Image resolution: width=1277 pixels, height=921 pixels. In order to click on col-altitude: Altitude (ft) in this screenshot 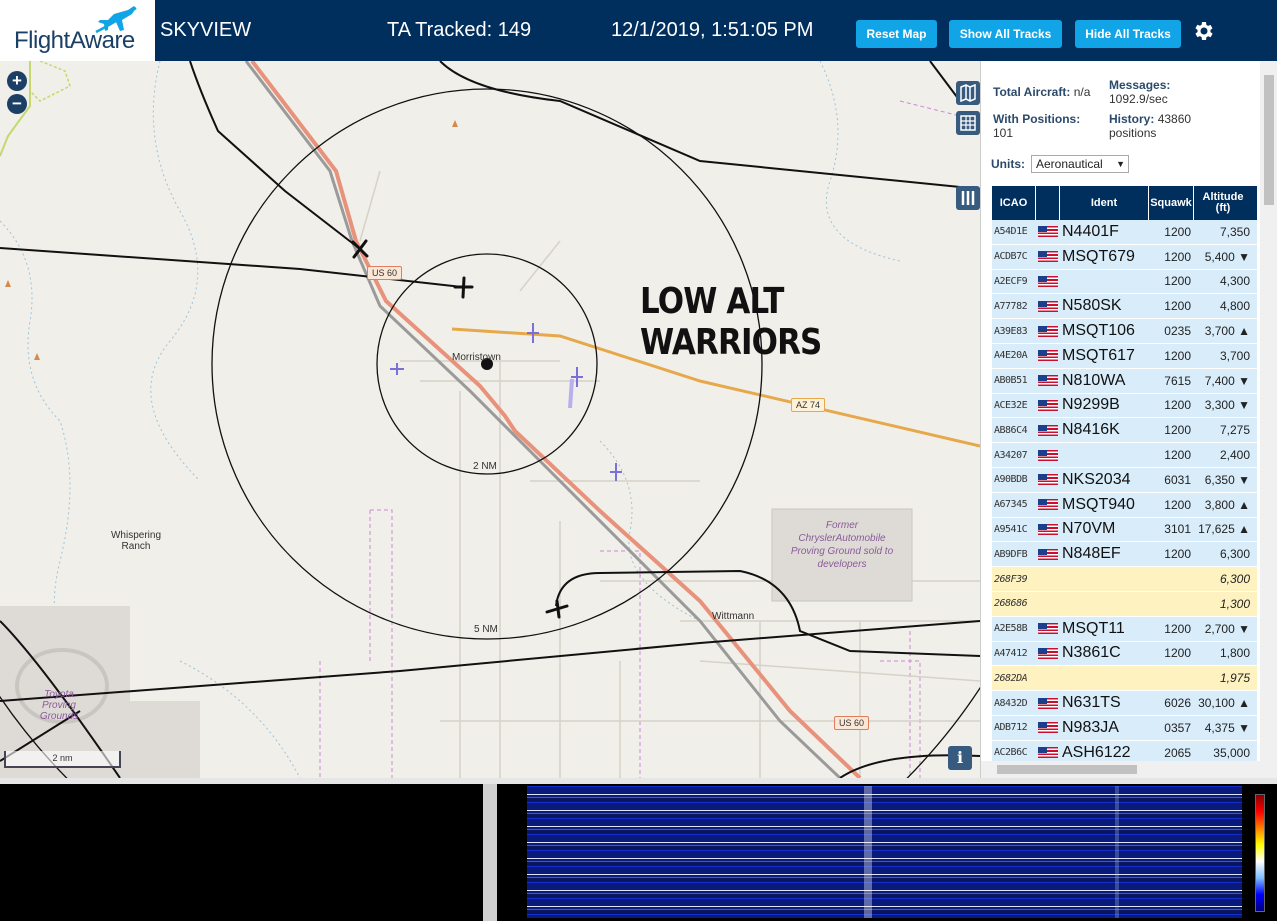, I will do `click(1223, 203)`.